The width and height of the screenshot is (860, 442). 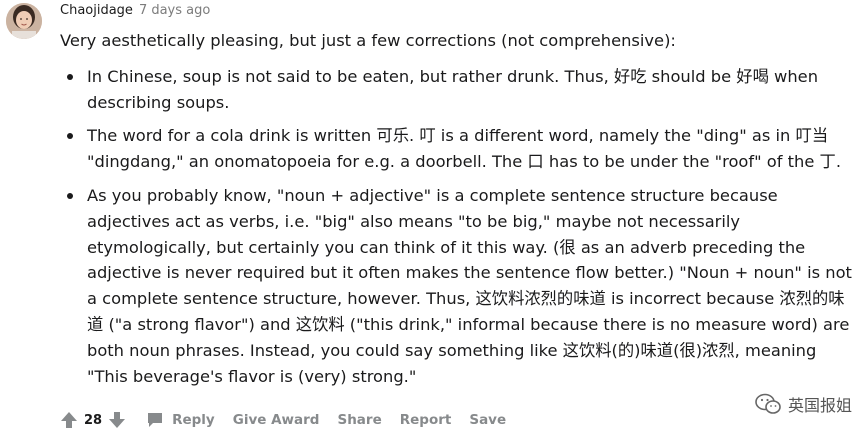 I want to click on report-button: Report, so click(x=426, y=420).